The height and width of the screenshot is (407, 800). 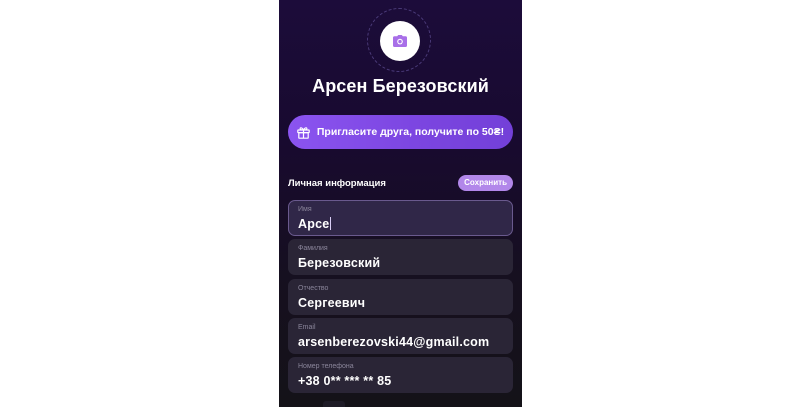 What do you see at coordinates (337, 183) in the screenshot?
I see `section-title: Личная информация` at bounding box center [337, 183].